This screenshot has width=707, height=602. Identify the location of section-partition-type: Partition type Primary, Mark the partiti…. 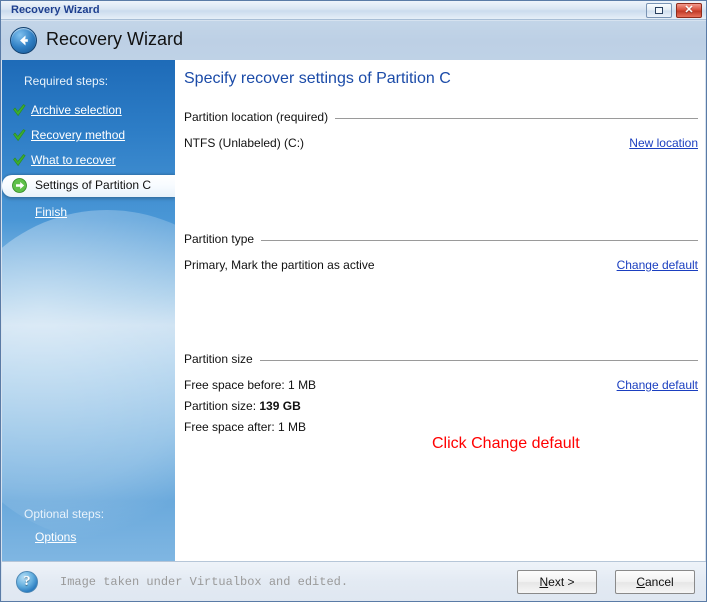
(441, 253).